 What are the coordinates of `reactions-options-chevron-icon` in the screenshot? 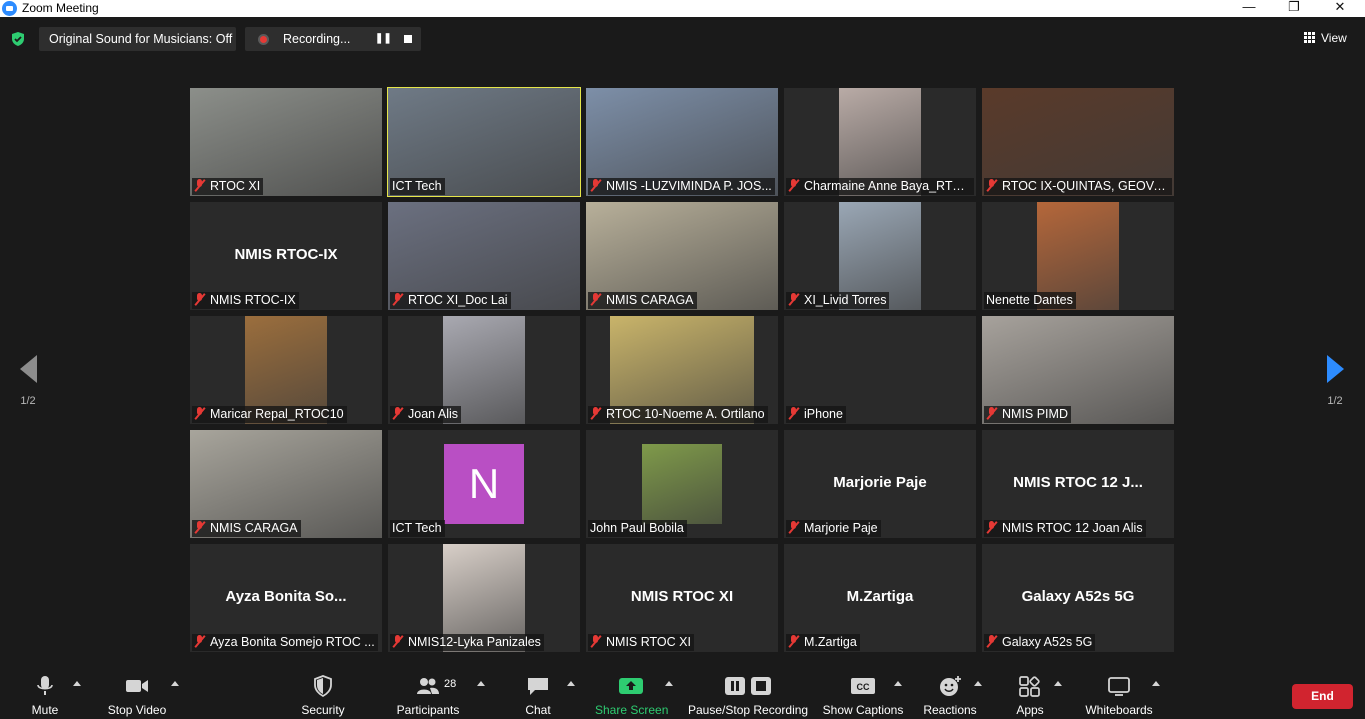 It's located at (978, 683).